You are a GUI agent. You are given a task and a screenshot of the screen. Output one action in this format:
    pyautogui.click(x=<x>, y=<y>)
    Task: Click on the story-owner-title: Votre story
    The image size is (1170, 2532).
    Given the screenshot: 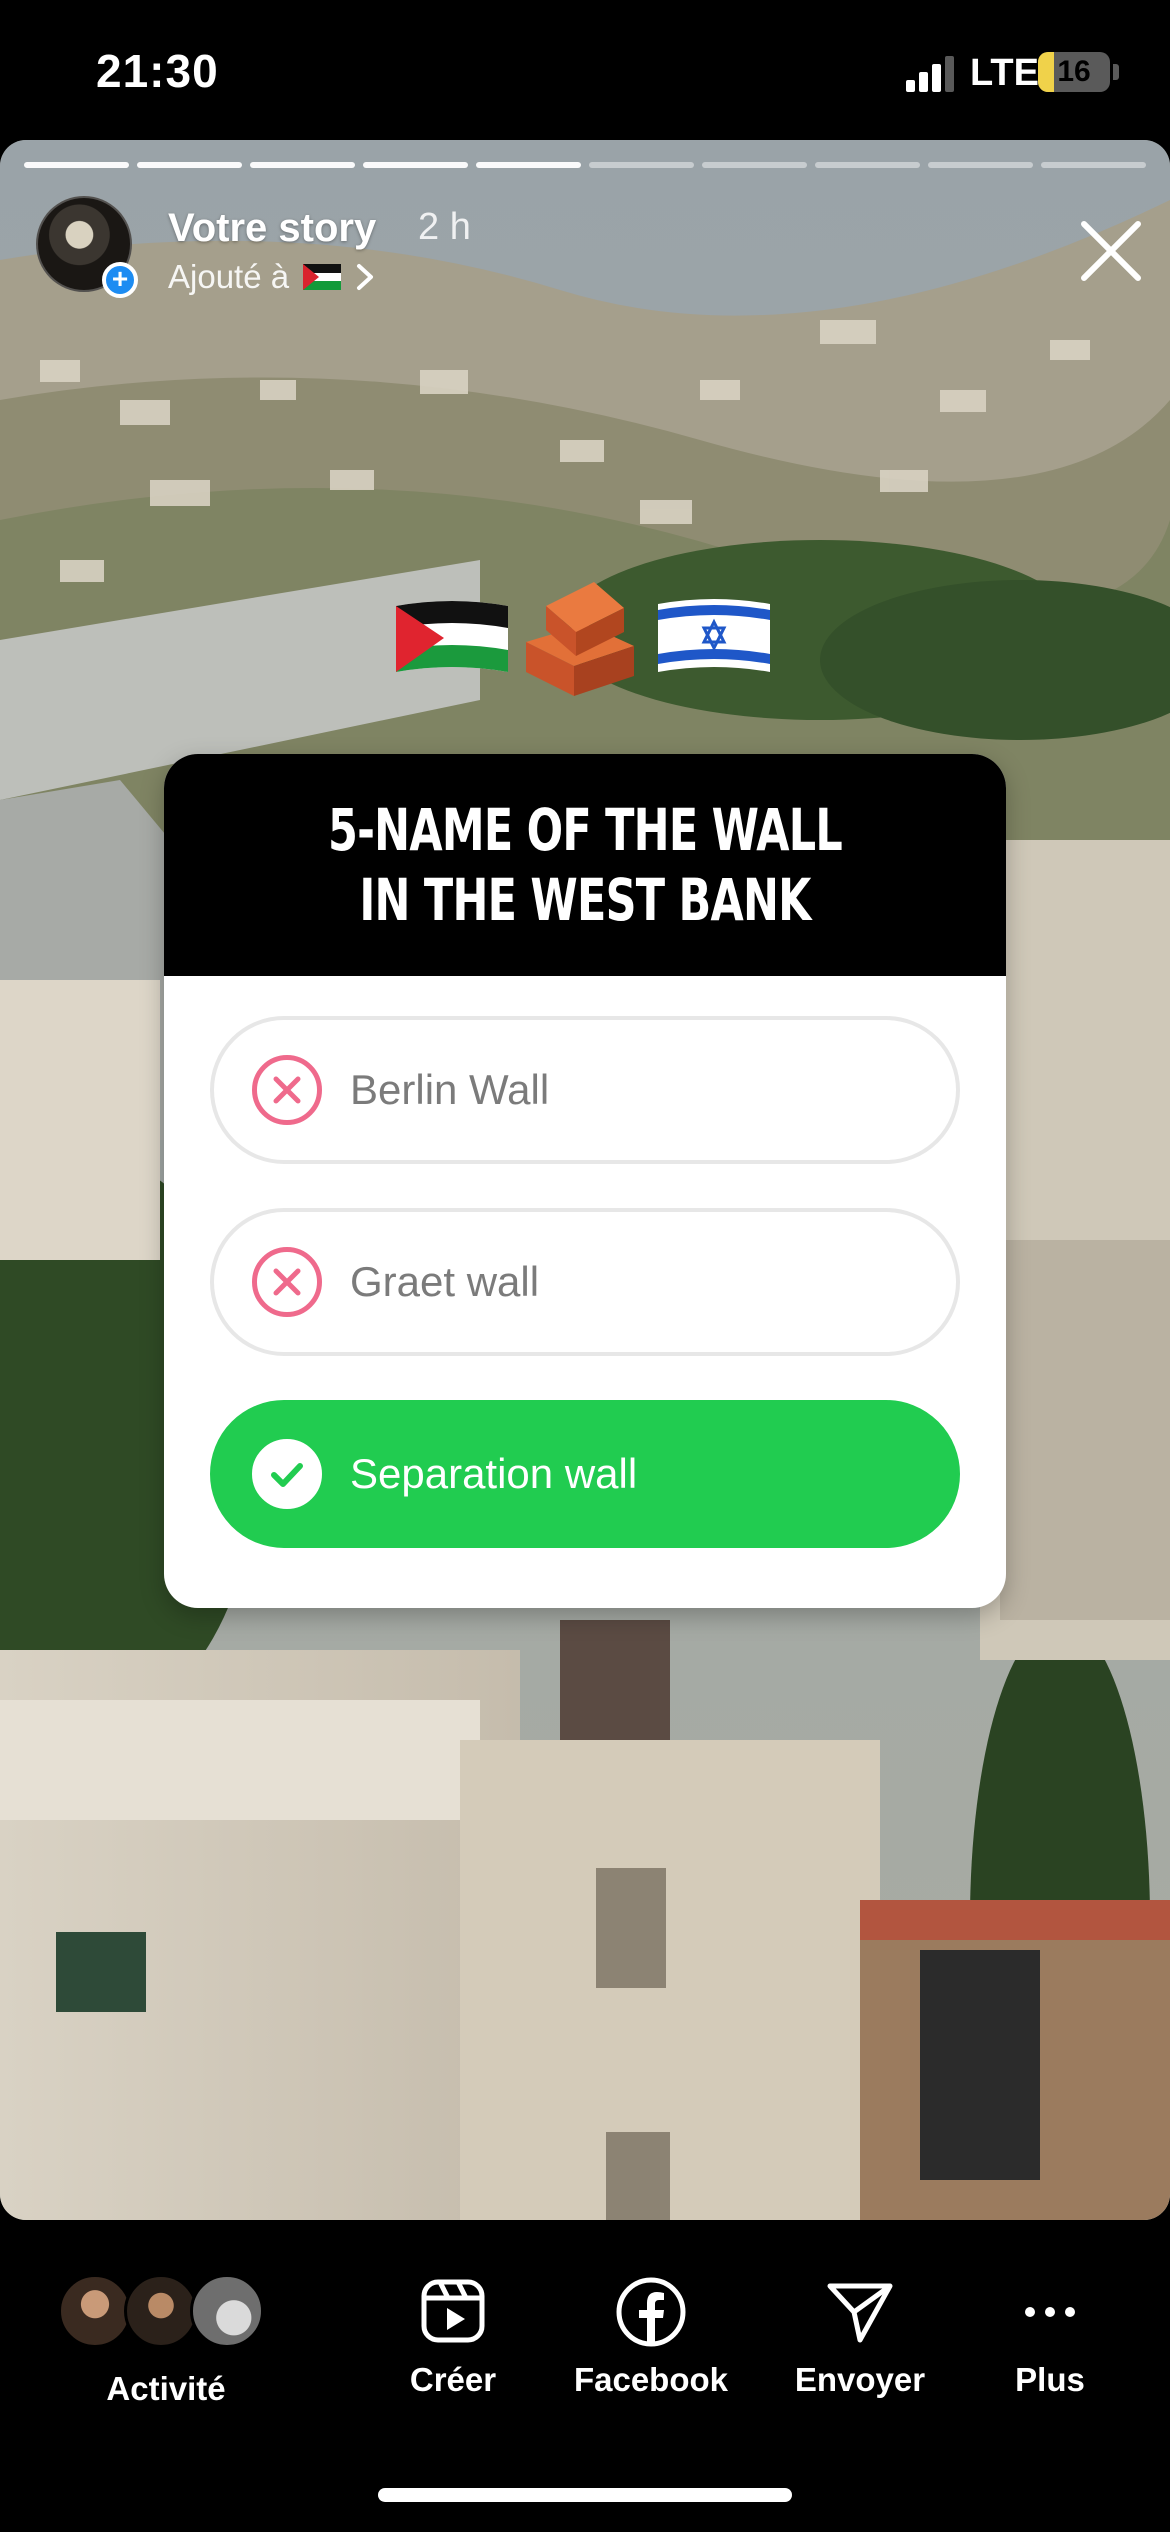 What is the action you would take?
    pyautogui.click(x=272, y=228)
    